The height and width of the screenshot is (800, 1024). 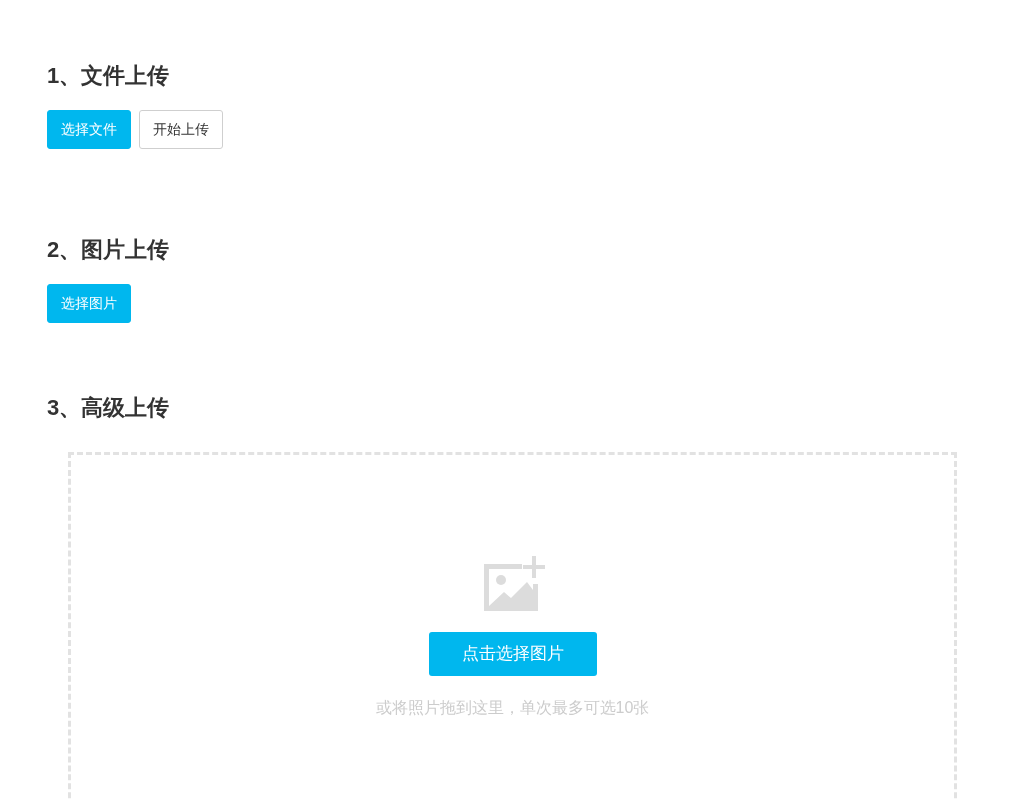 What do you see at coordinates (512, 654) in the screenshot?
I see `select-images-button: 点击选择图片` at bounding box center [512, 654].